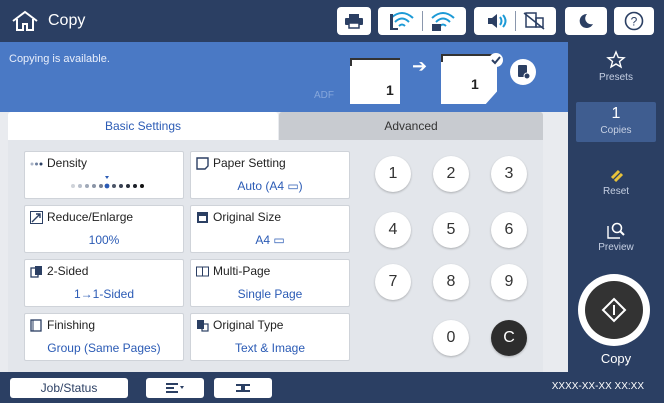 This screenshot has width=664, height=403. Describe the element at coordinates (143, 126) in the screenshot. I see `tab-basic-settings: Basic Settings` at that location.